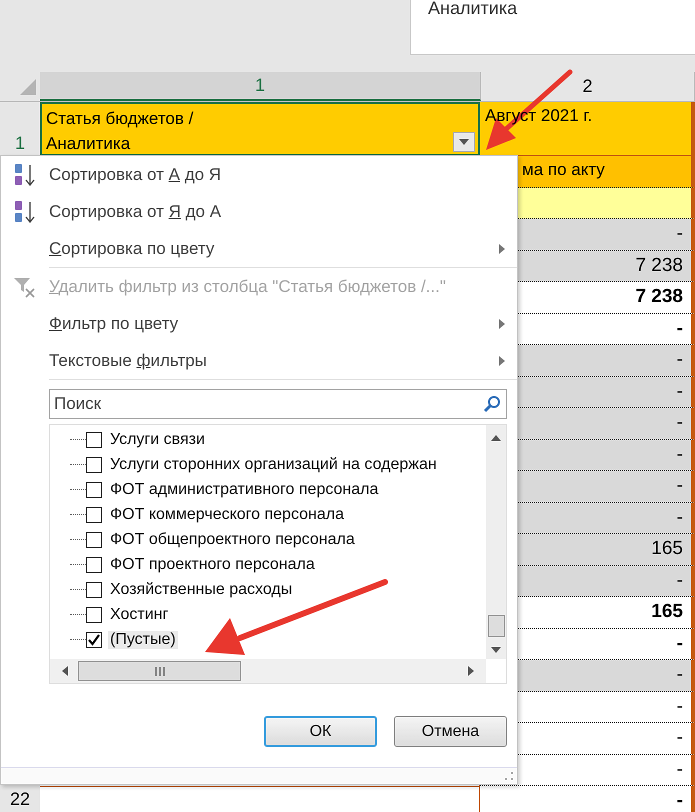  I want to click on filter-dropdown-button, so click(464, 142).